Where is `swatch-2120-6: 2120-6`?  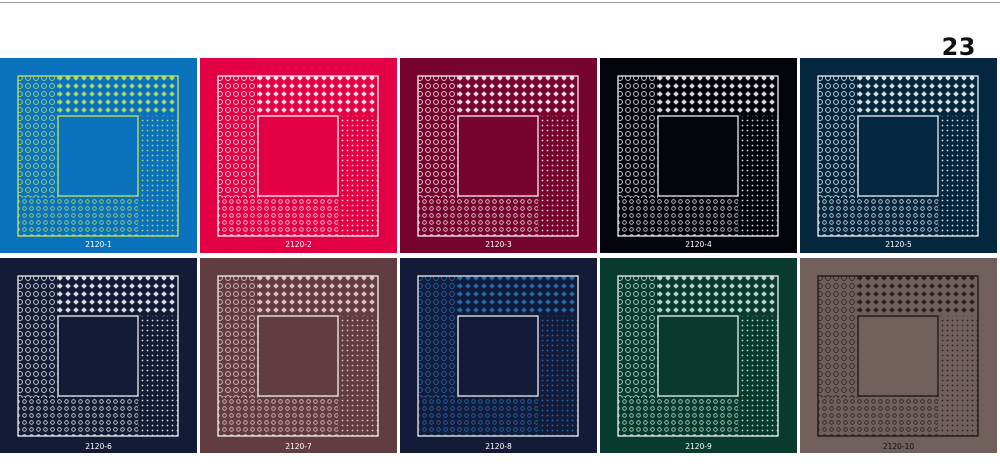
swatch-2120-6: 2120-6 is located at coordinates (98, 355).